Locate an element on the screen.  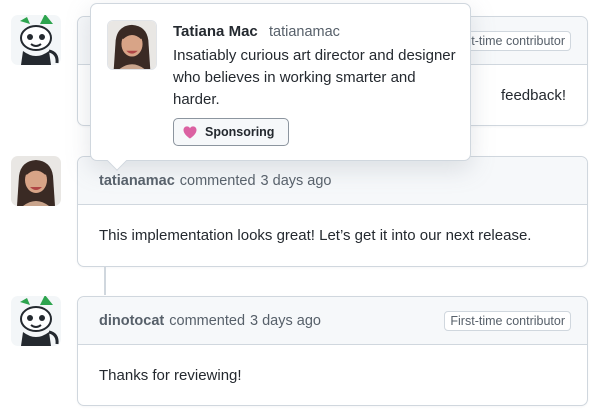
comment-author: dinotocat is located at coordinates (131, 321).